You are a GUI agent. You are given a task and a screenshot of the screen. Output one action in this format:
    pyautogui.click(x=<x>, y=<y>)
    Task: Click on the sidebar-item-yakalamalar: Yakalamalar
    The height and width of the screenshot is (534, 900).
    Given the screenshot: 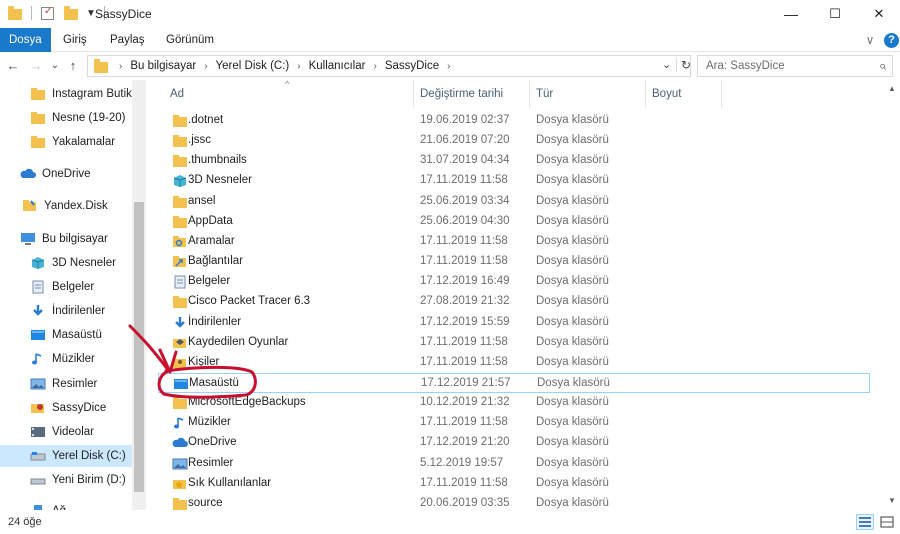 What is the action you would take?
    pyautogui.click(x=72, y=142)
    